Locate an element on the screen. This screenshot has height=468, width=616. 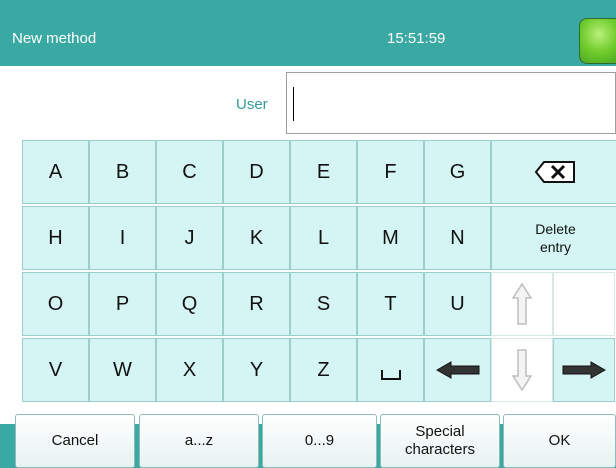
key-y: Y is located at coordinates (256, 370).